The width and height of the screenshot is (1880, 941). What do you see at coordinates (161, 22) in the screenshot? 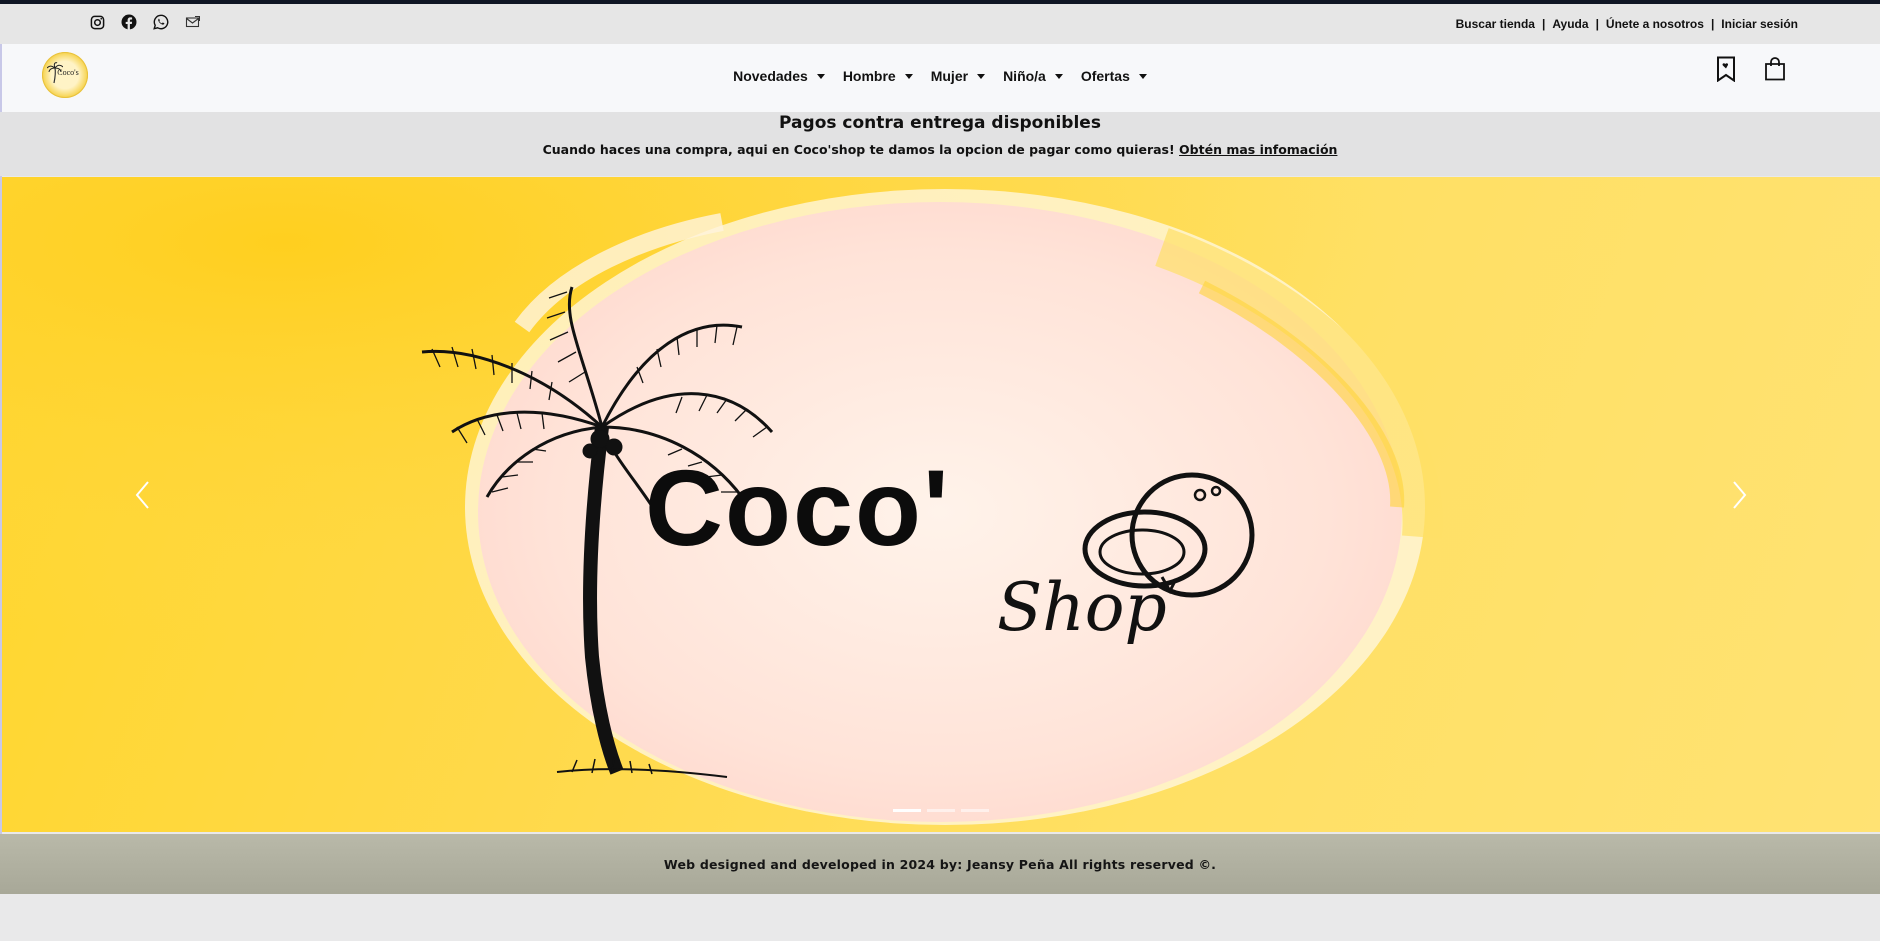
I see `whatsapp-icon` at bounding box center [161, 22].